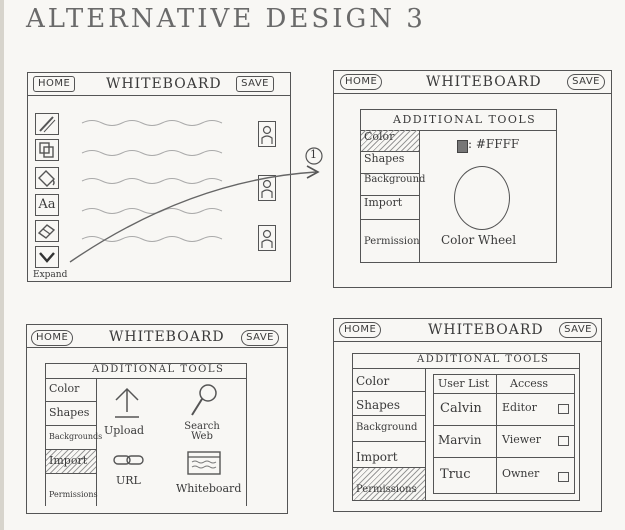 This screenshot has height=530, width=625. Describe the element at coordinates (482, 198) in the screenshot. I see `color-wheel` at that location.